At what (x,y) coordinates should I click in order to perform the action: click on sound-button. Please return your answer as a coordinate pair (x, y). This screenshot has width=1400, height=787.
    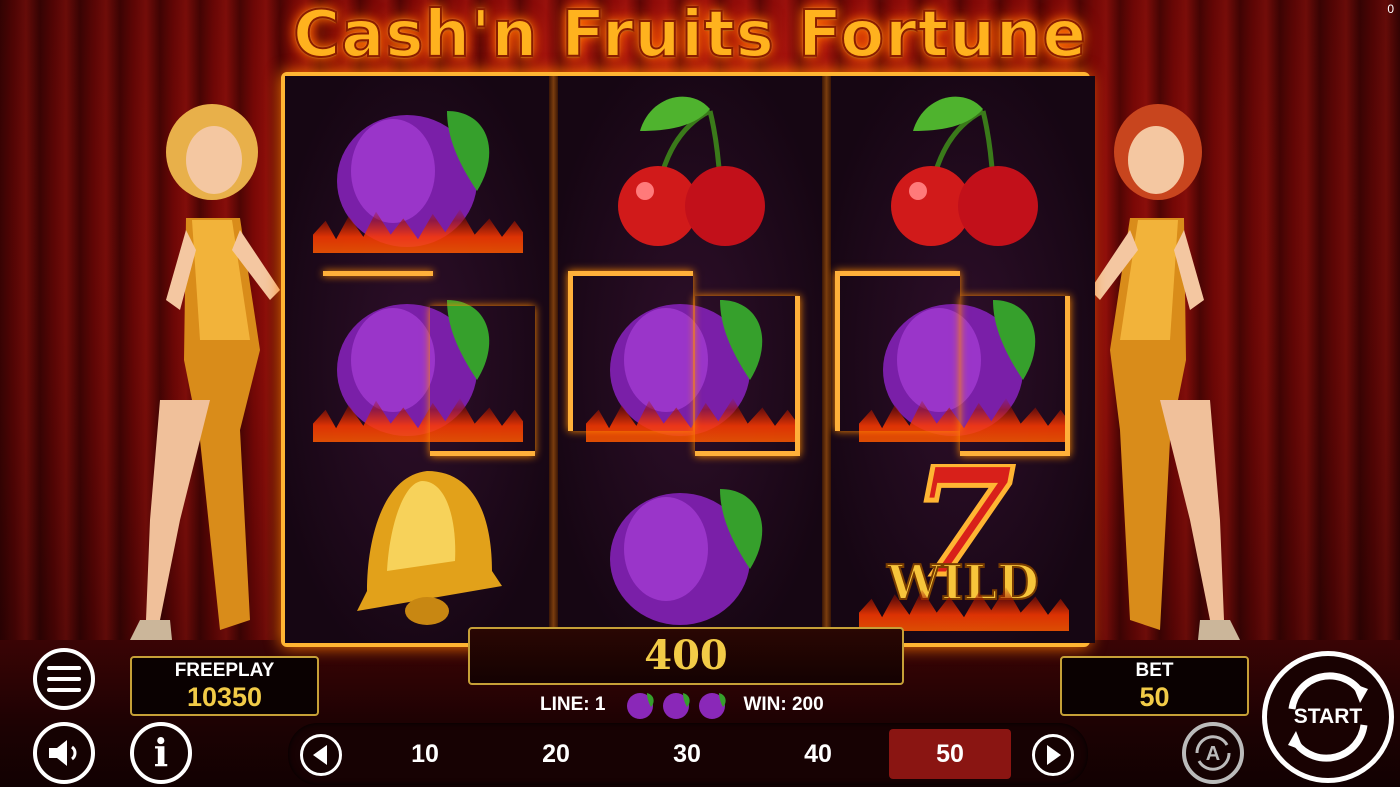
    Looking at the image, I should click on (64, 753).